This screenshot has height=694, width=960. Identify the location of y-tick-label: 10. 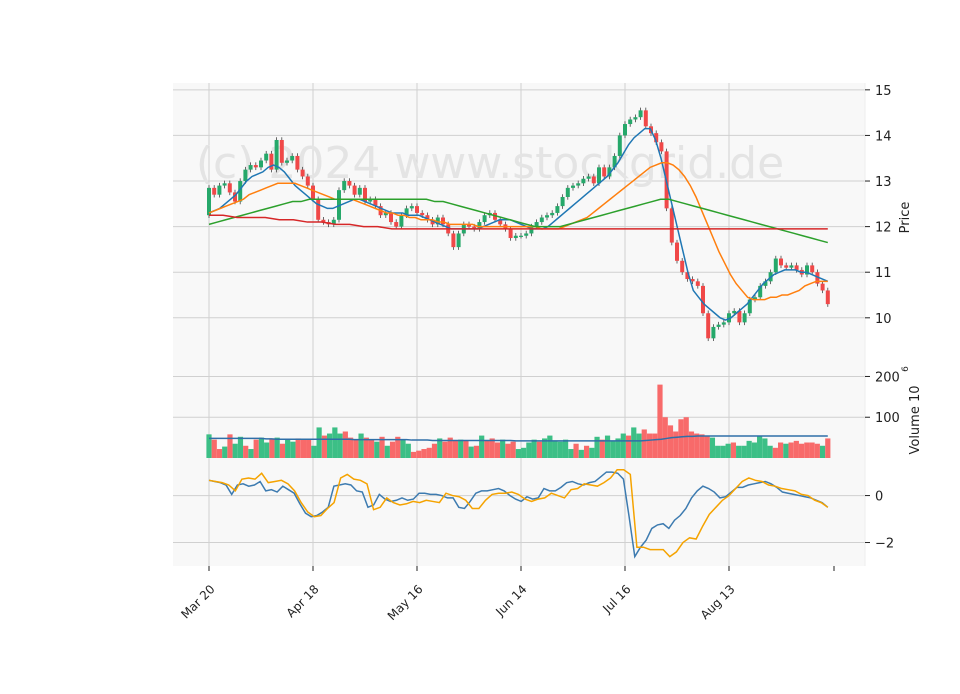
(883, 319).